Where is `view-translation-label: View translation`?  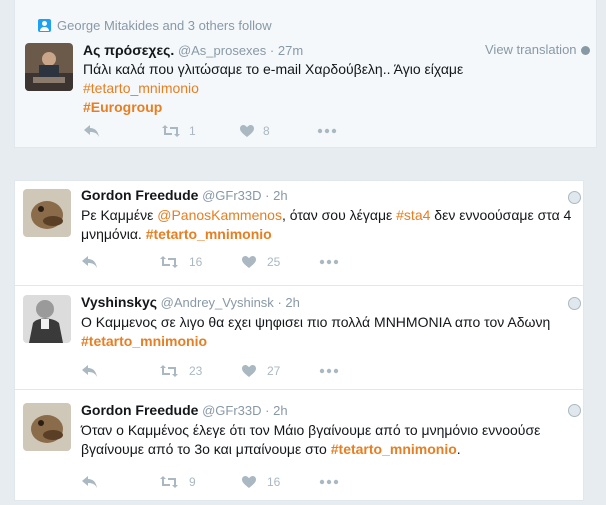 view-translation-label: View translation is located at coordinates (531, 49).